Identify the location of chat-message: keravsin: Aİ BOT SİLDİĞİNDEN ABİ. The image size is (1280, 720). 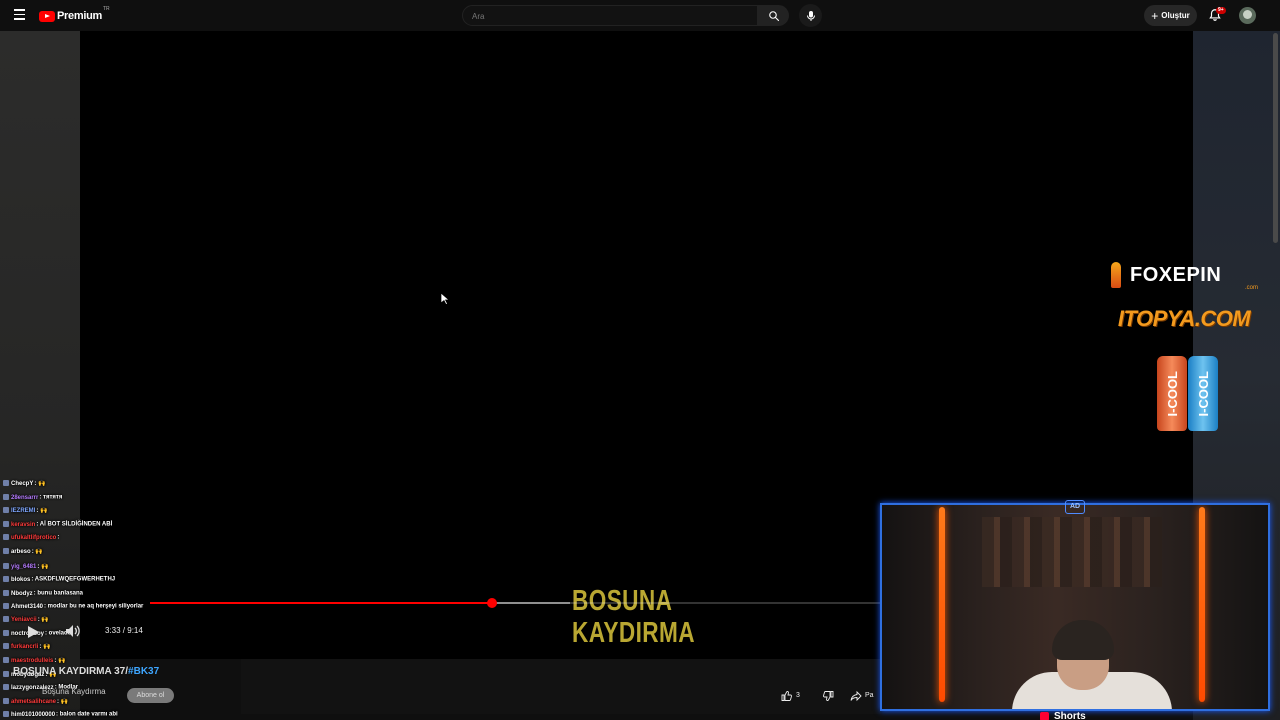
(57, 524).